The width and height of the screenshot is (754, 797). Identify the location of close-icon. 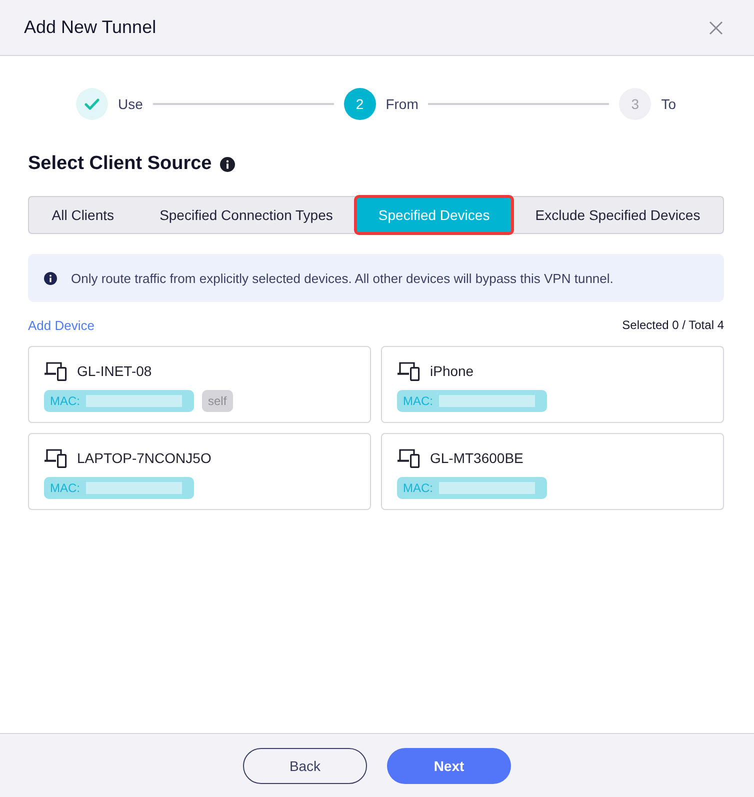
(716, 27).